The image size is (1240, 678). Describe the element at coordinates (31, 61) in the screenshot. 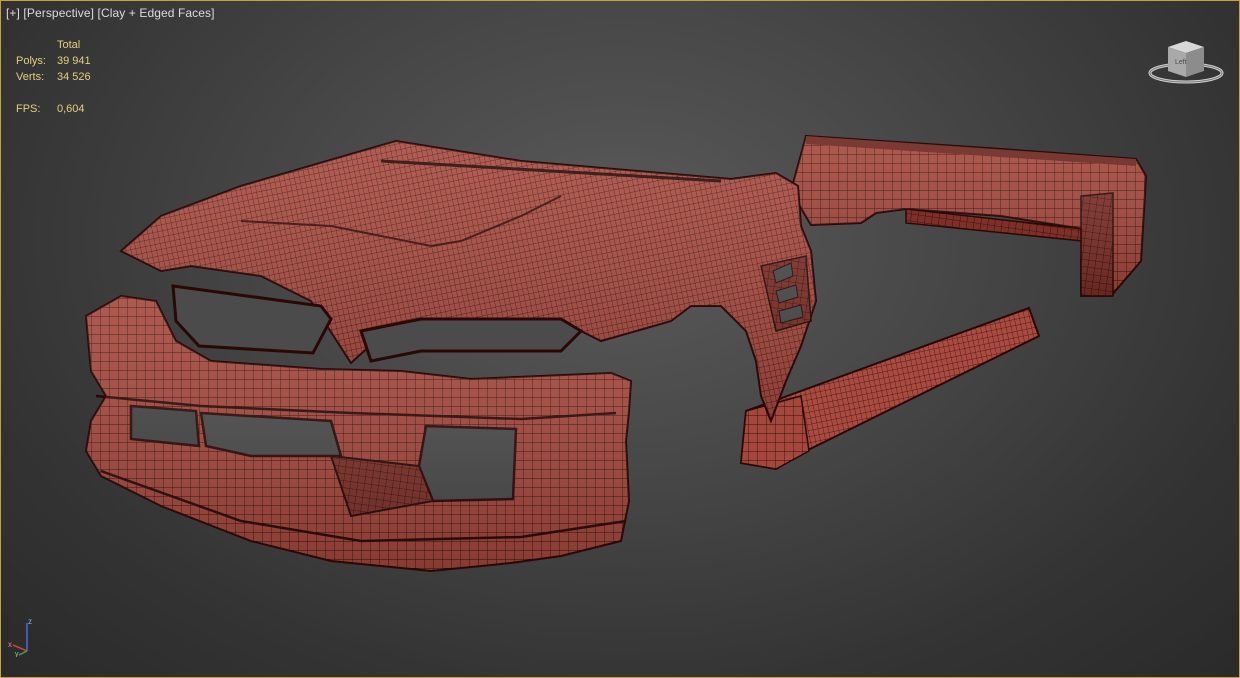

I see `polys-label: Polys:` at that location.